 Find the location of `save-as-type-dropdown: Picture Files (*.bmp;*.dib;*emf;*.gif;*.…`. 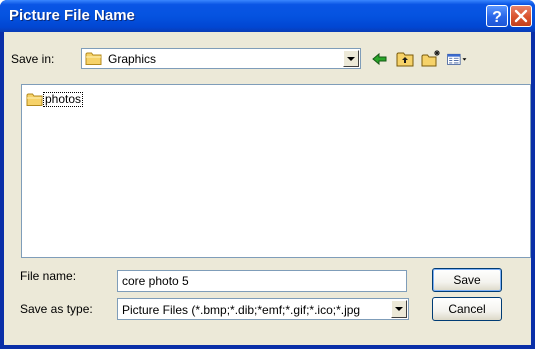

save-as-type-dropdown: Picture Files (*.bmp;*.dib;*emf;*.gif;*.… is located at coordinates (263, 309).